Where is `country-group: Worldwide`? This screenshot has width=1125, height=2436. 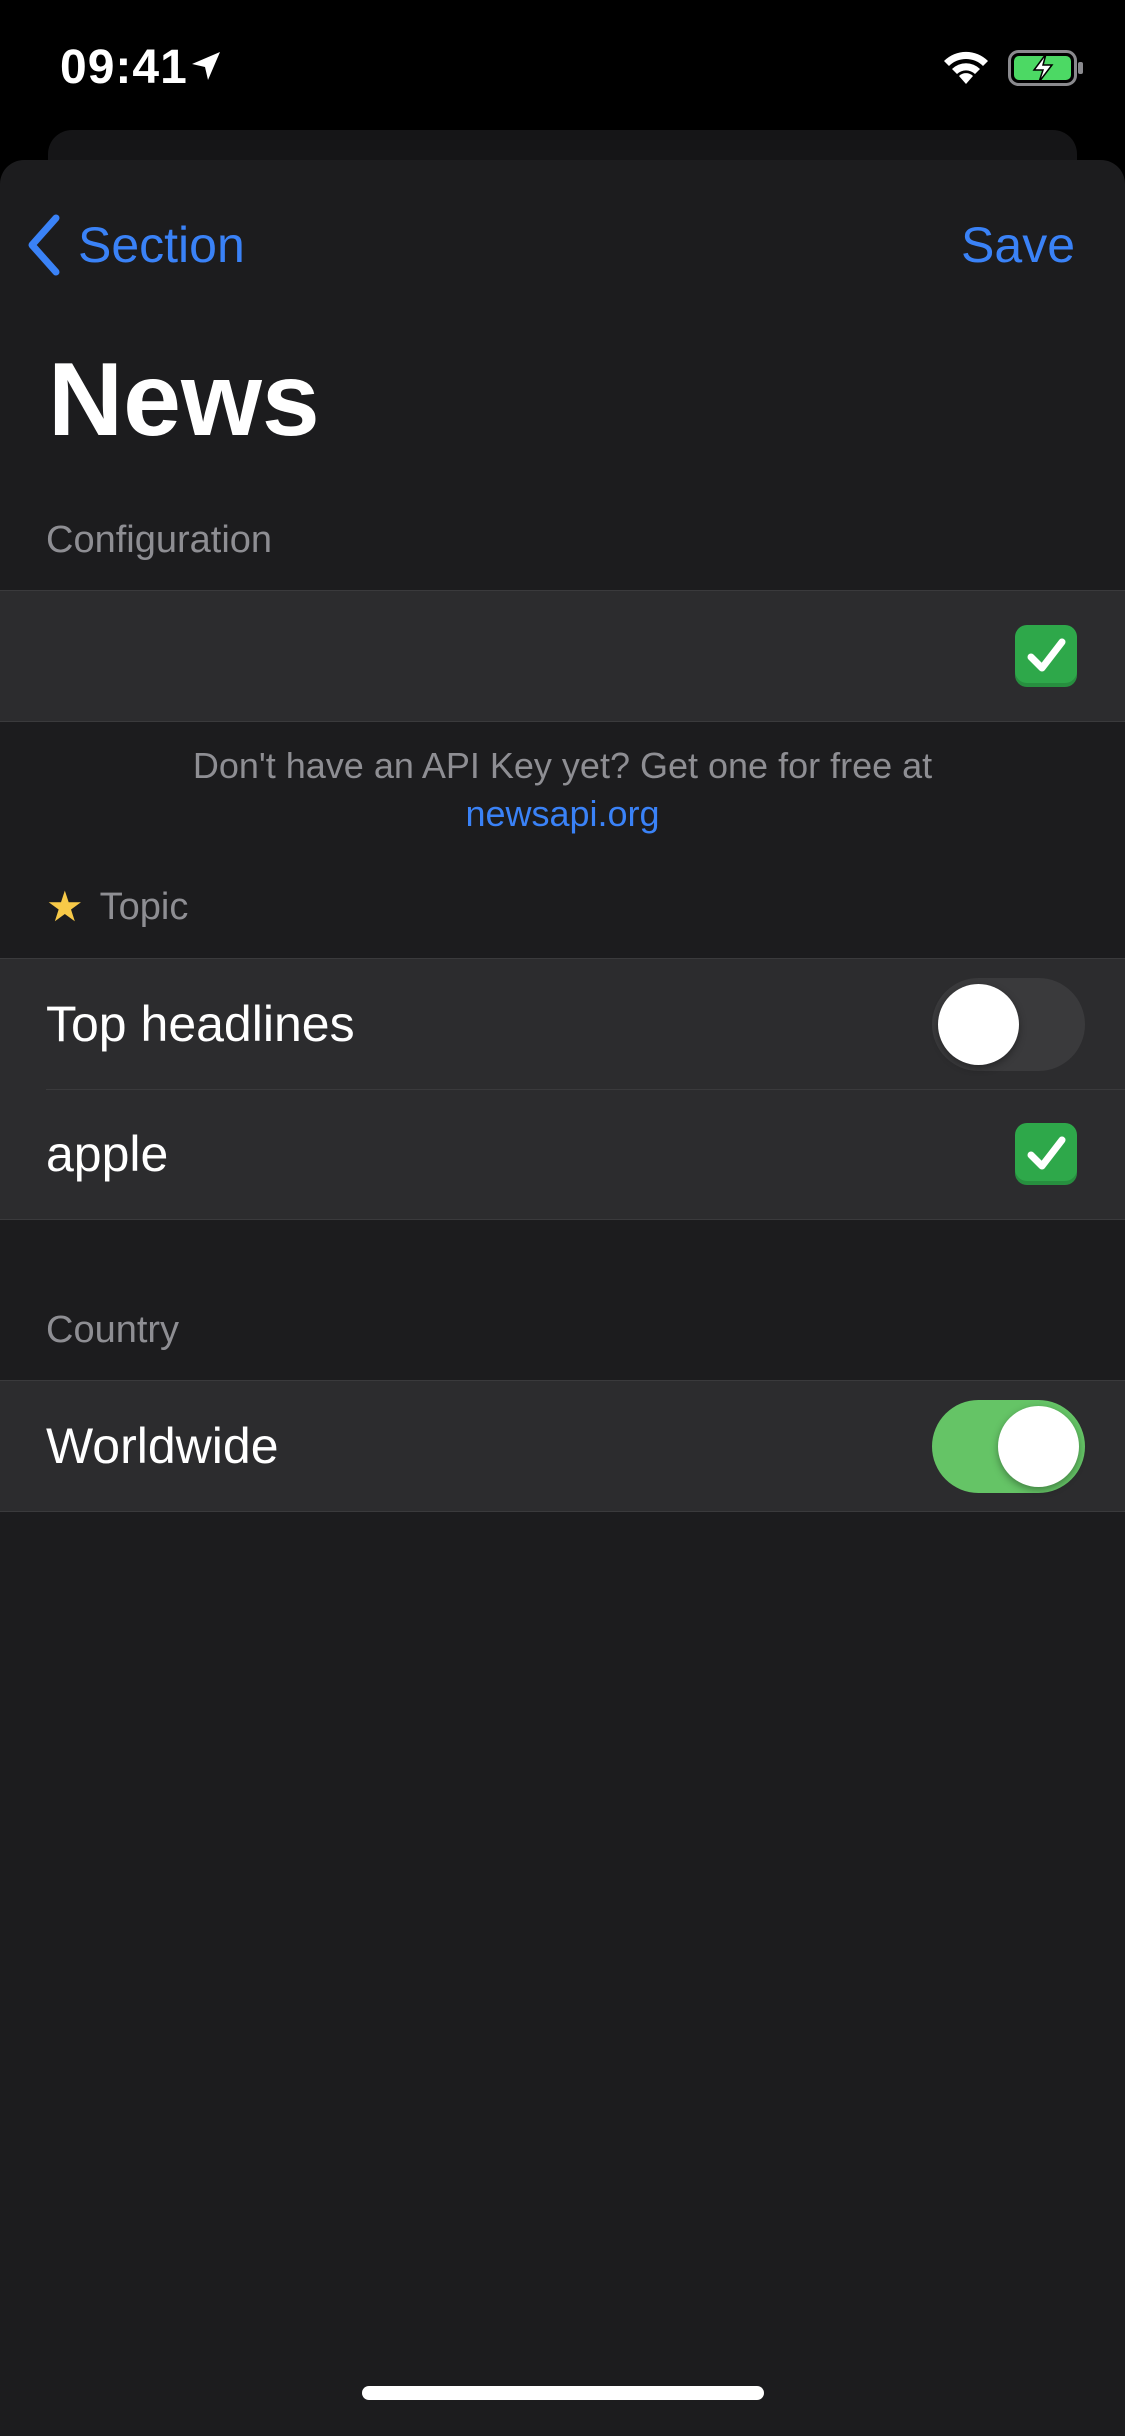
country-group: Worldwide is located at coordinates (562, 1446).